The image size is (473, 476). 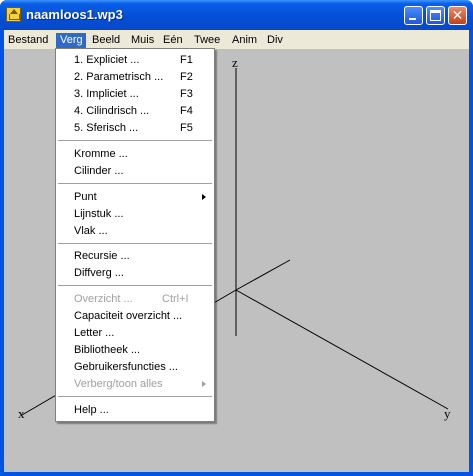 I want to click on menu-beeld: Beeld, so click(x=108, y=40).